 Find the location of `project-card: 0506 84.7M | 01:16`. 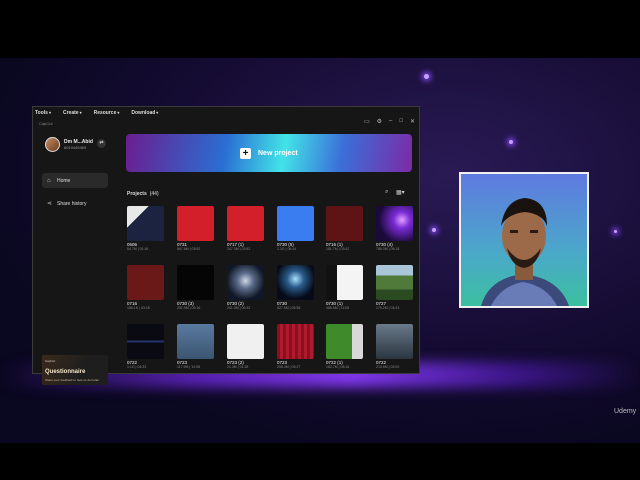

project-card: 0506 84.7M | 01:16 is located at coordinates (145, 228).